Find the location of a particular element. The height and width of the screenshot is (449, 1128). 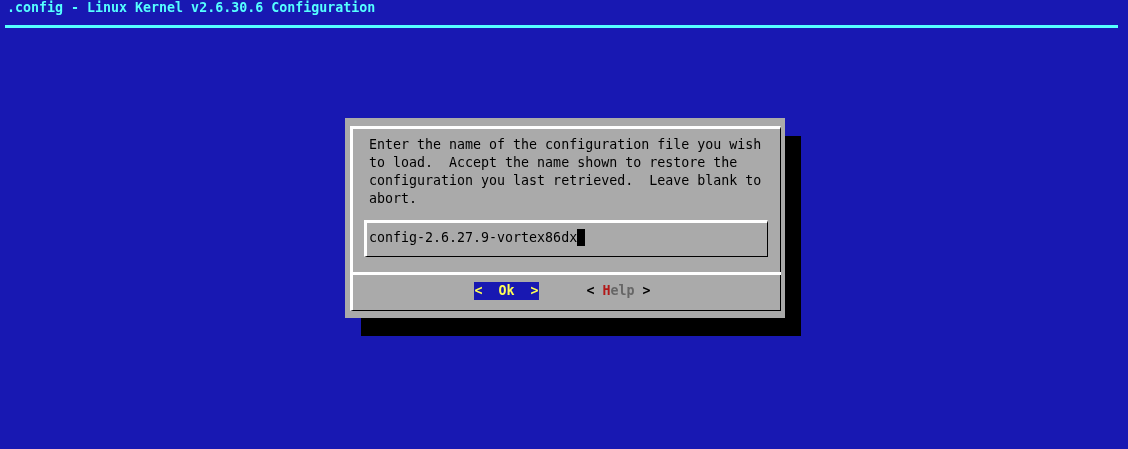

dialog-button: < Ok > is located at coordinates (506, 290).